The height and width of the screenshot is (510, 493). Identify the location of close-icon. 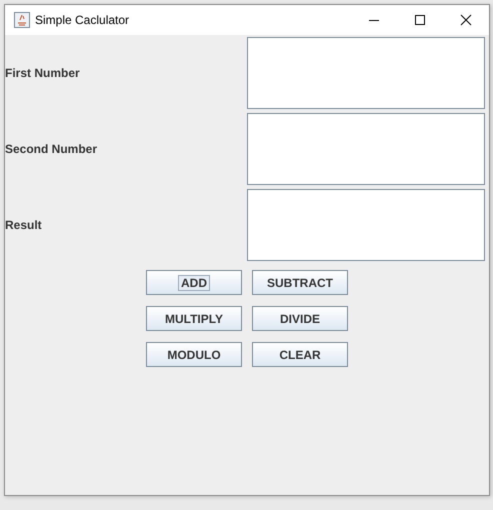
(466, 20).